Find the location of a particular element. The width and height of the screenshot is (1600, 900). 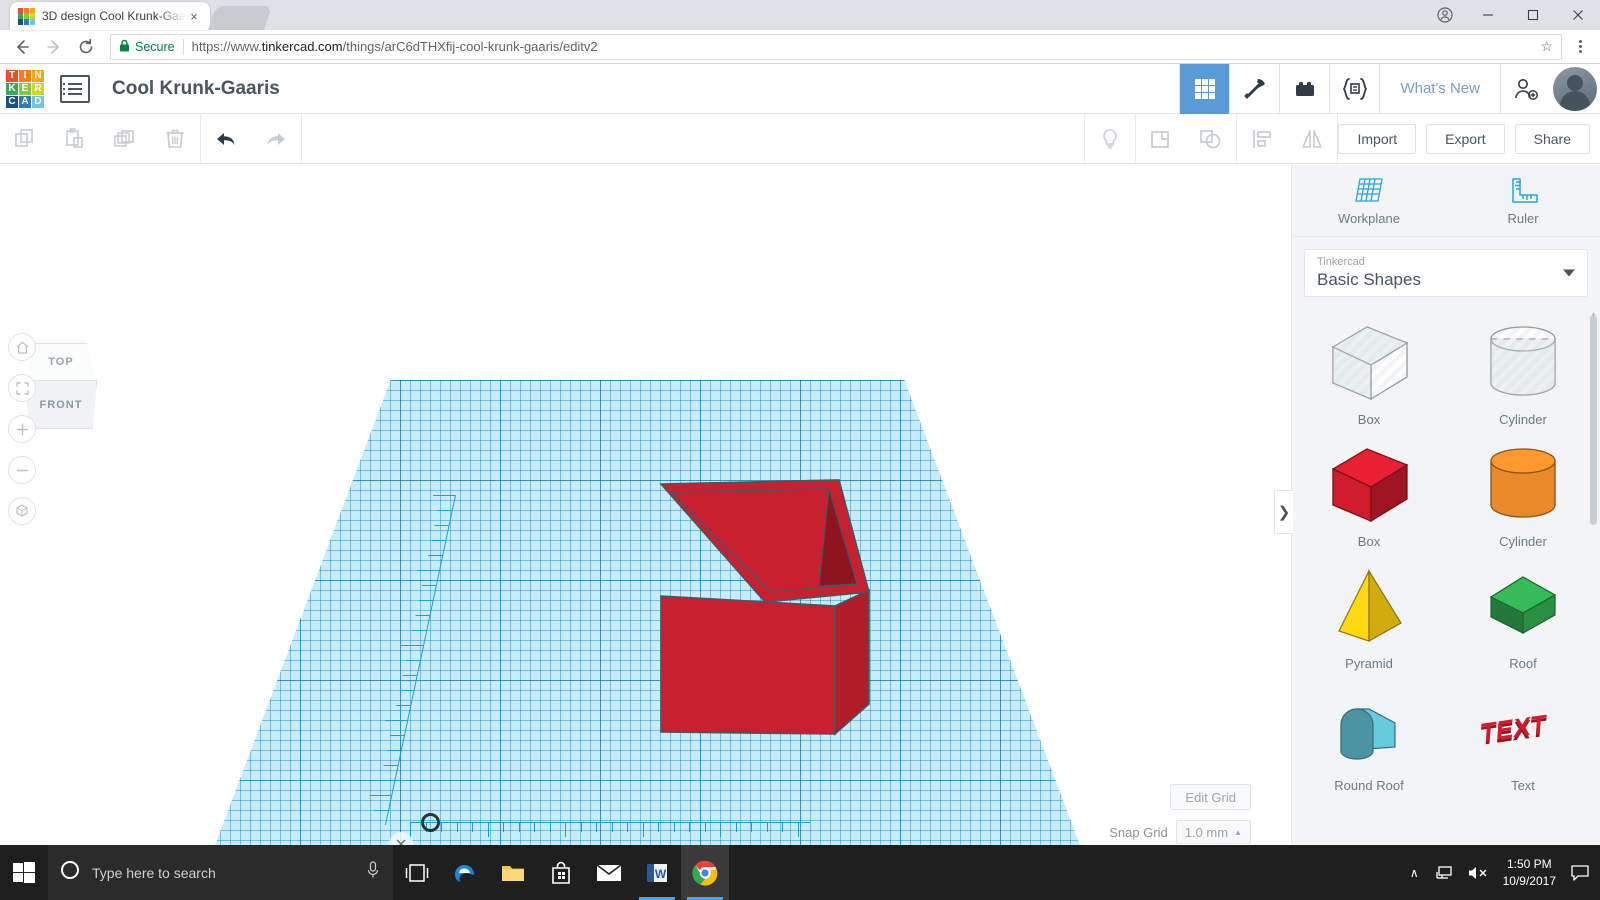

shape-round-roof: Round Roof is located at coordinates (1369, 740).